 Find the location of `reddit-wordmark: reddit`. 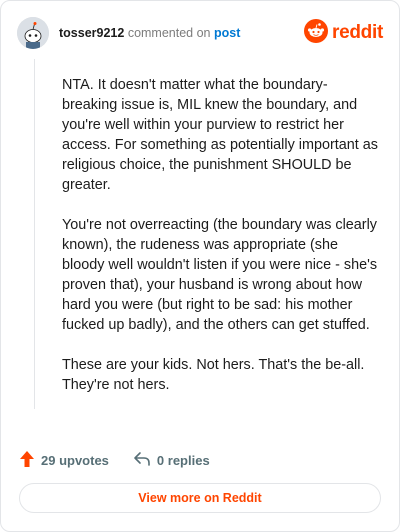

reddit-wordmark: reddit is located at coordinates (357, 32).